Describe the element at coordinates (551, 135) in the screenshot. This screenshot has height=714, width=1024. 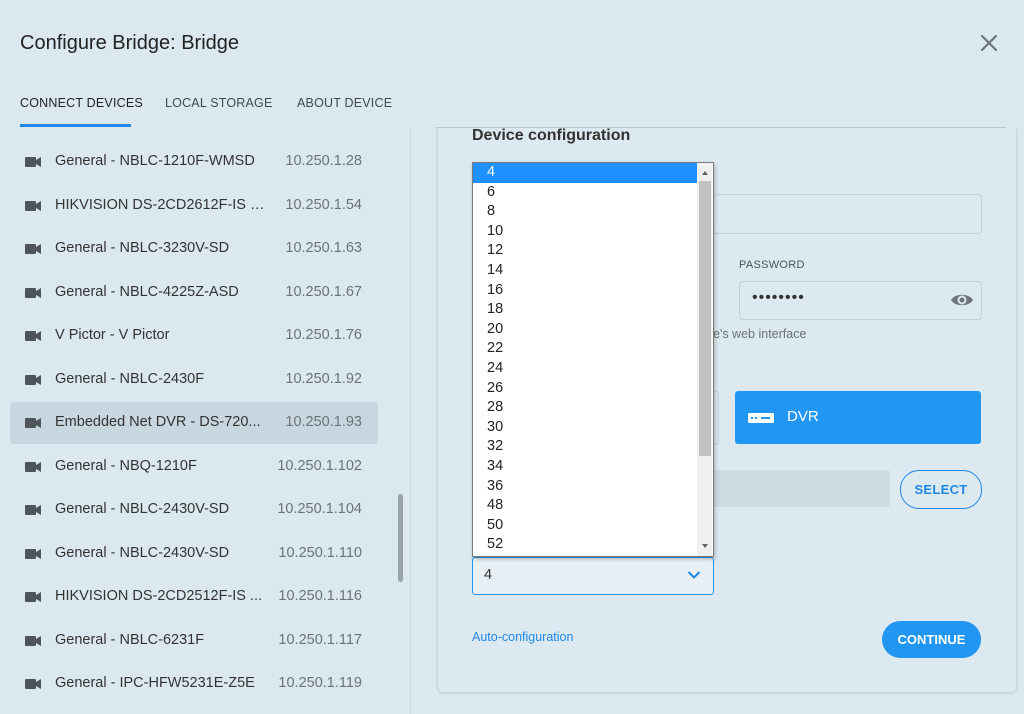
I see `section-title: Device configuration` at that location.